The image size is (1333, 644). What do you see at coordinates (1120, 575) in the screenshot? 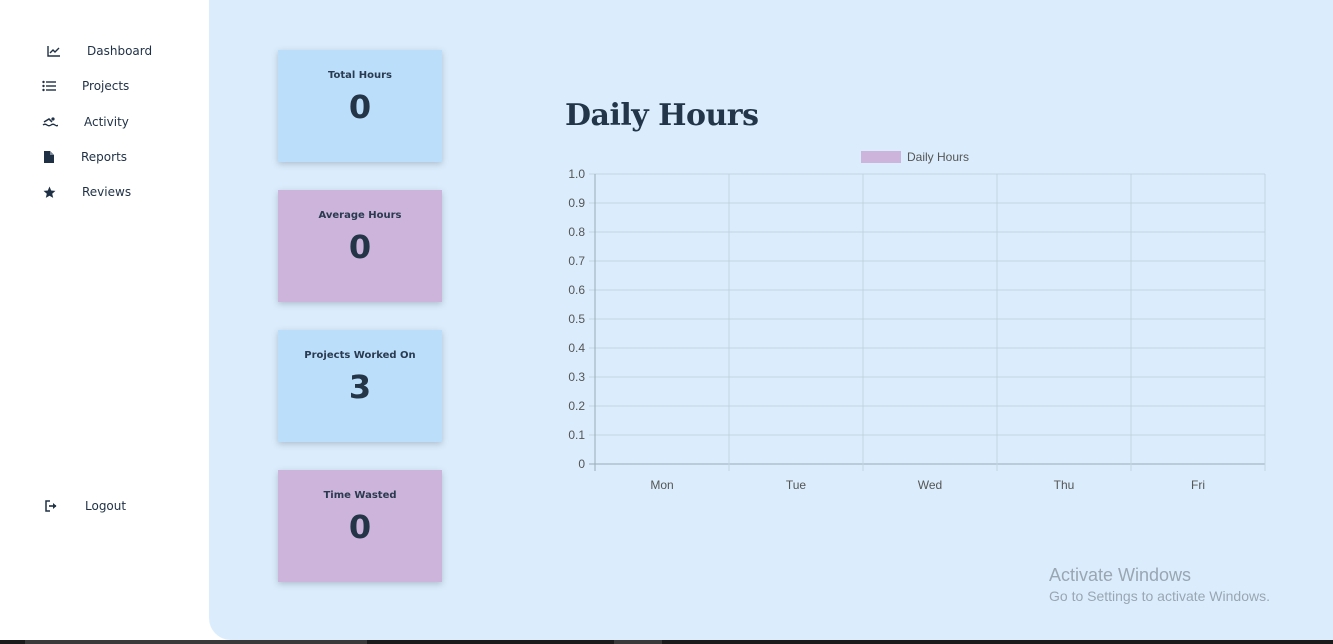
I see `watermark-title: Activate Windows` at bounding box center [1120, 575].